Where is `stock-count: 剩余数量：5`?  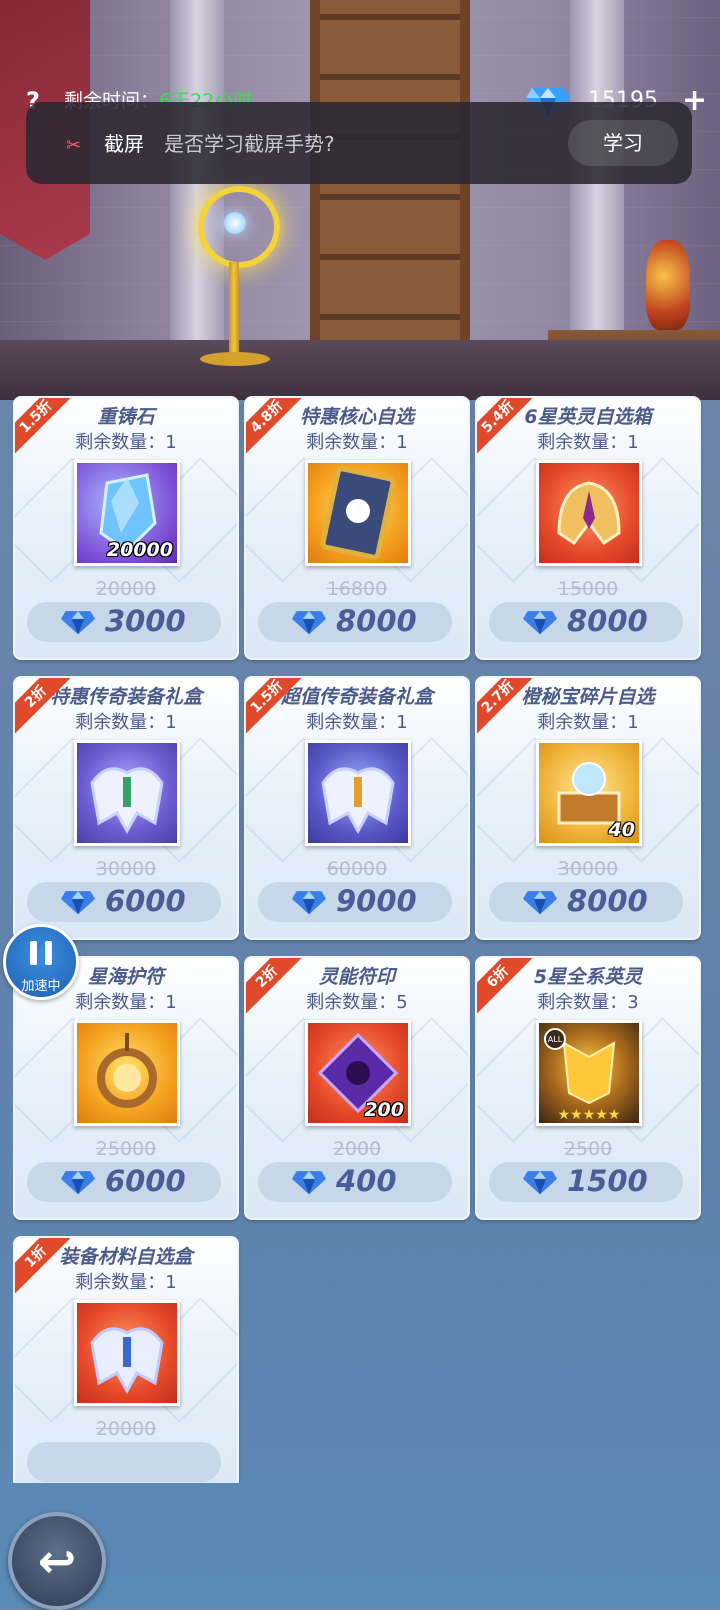
stock-count: 剩余数量：5 is located at coordinates (357, 1001).